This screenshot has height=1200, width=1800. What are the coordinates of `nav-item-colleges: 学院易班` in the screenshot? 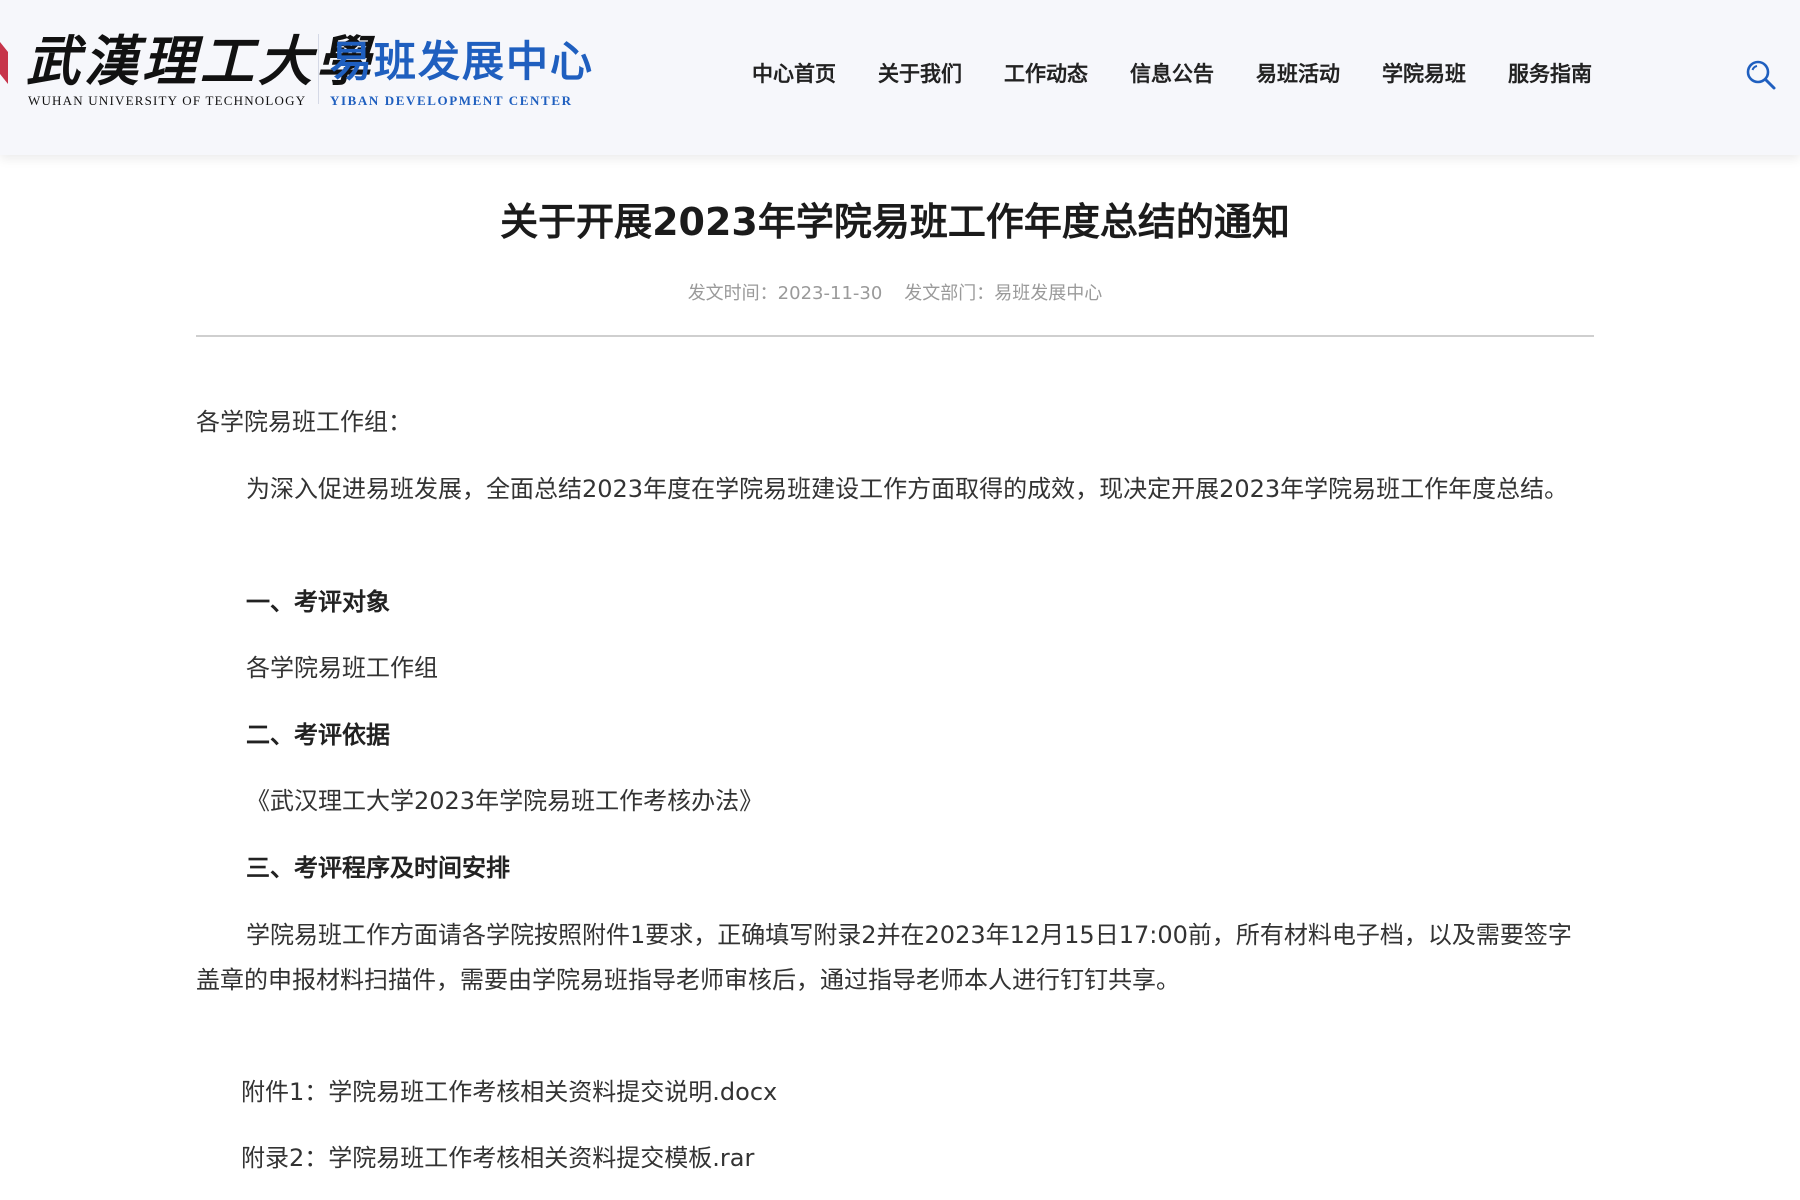 It's located at (1424, 74).